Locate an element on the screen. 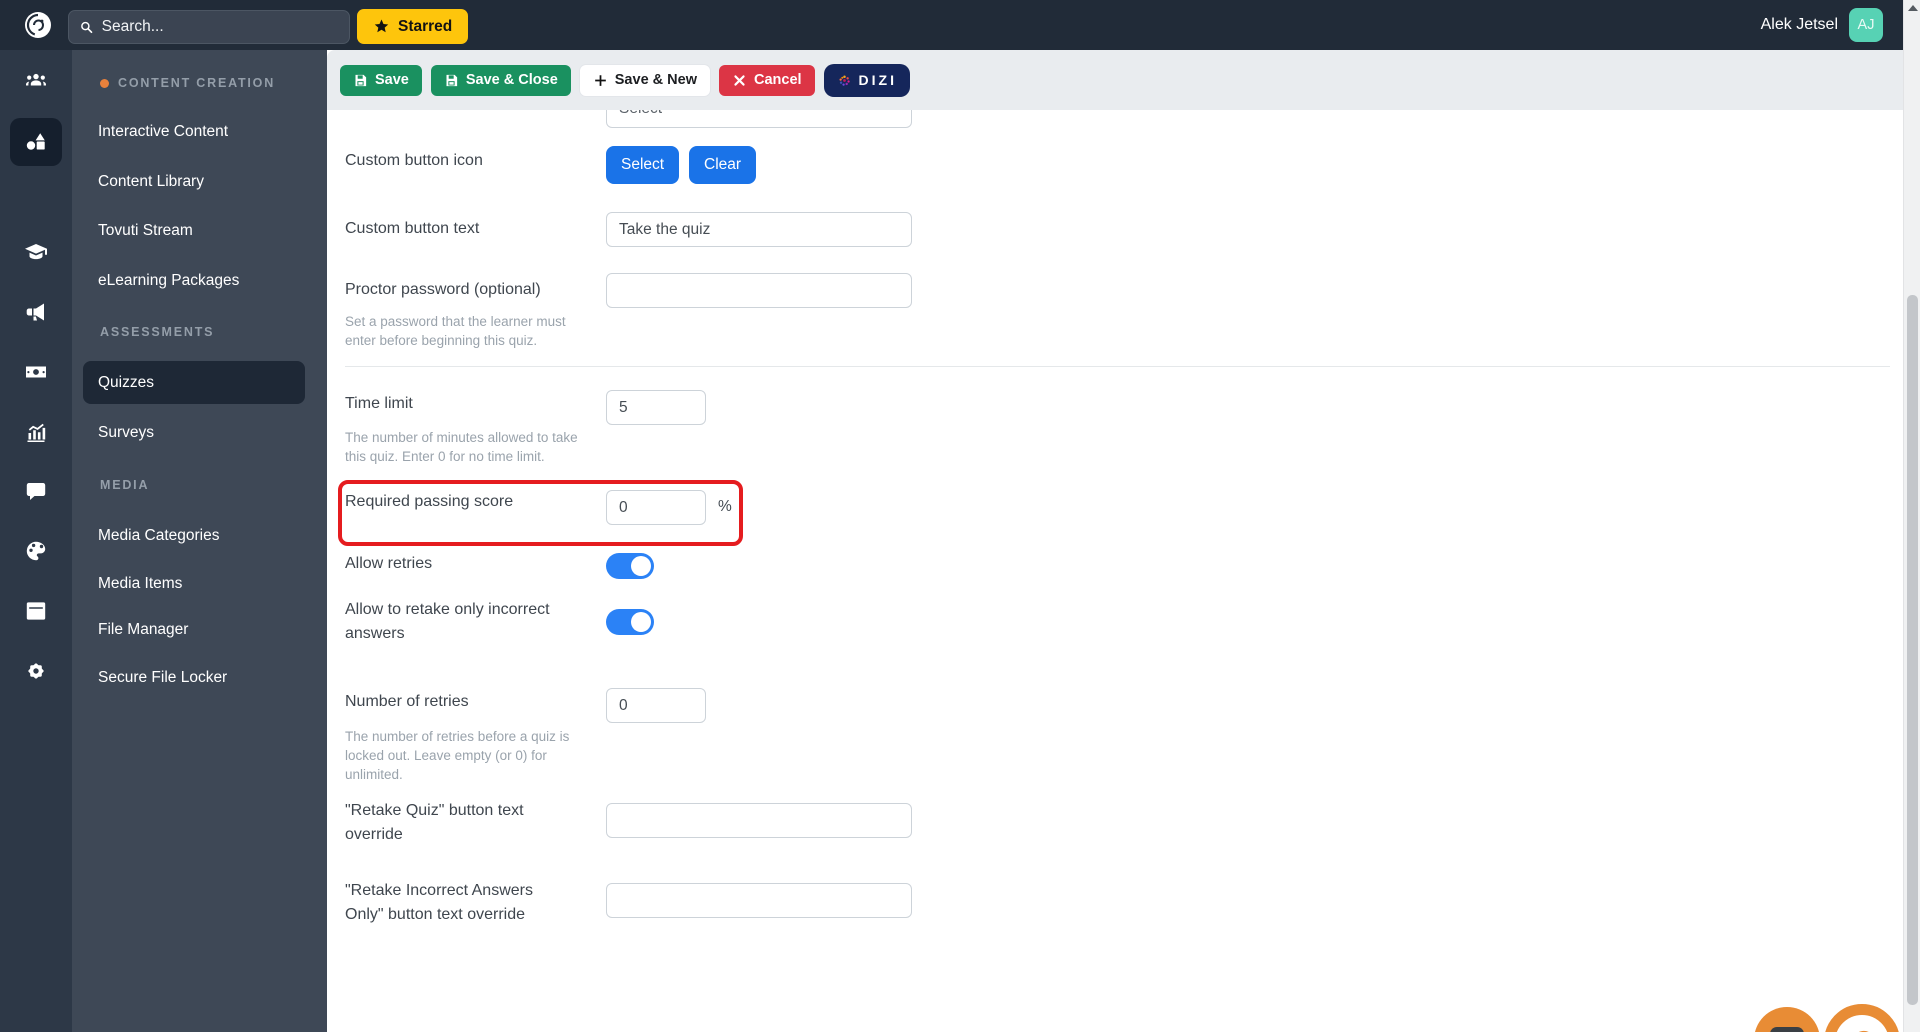  users-icon is located at coordinates (36, 79).